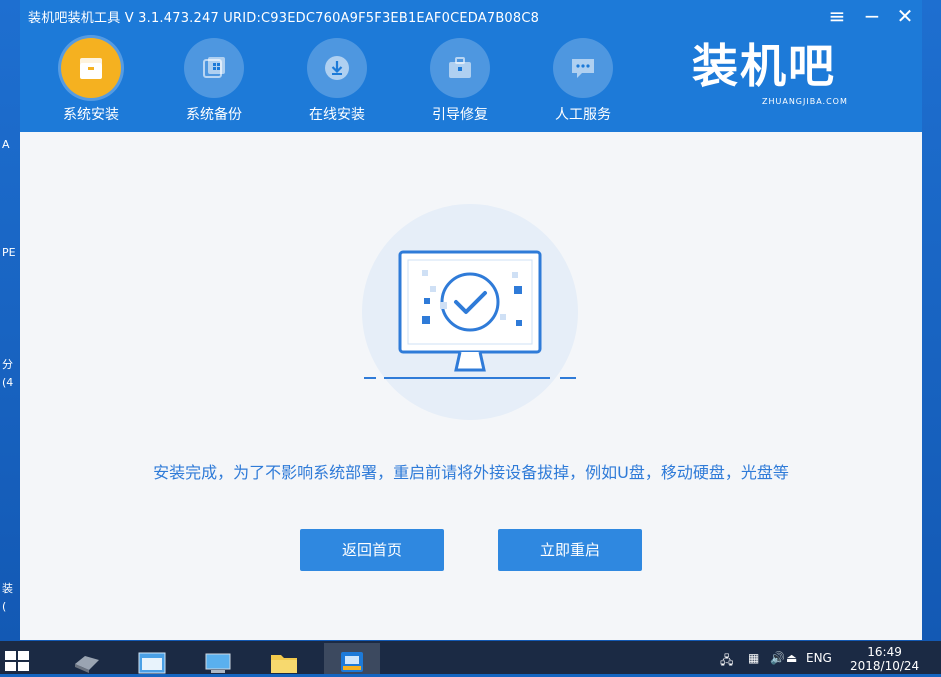  I want to click on network-icon: 🖧, so click(726, 661).